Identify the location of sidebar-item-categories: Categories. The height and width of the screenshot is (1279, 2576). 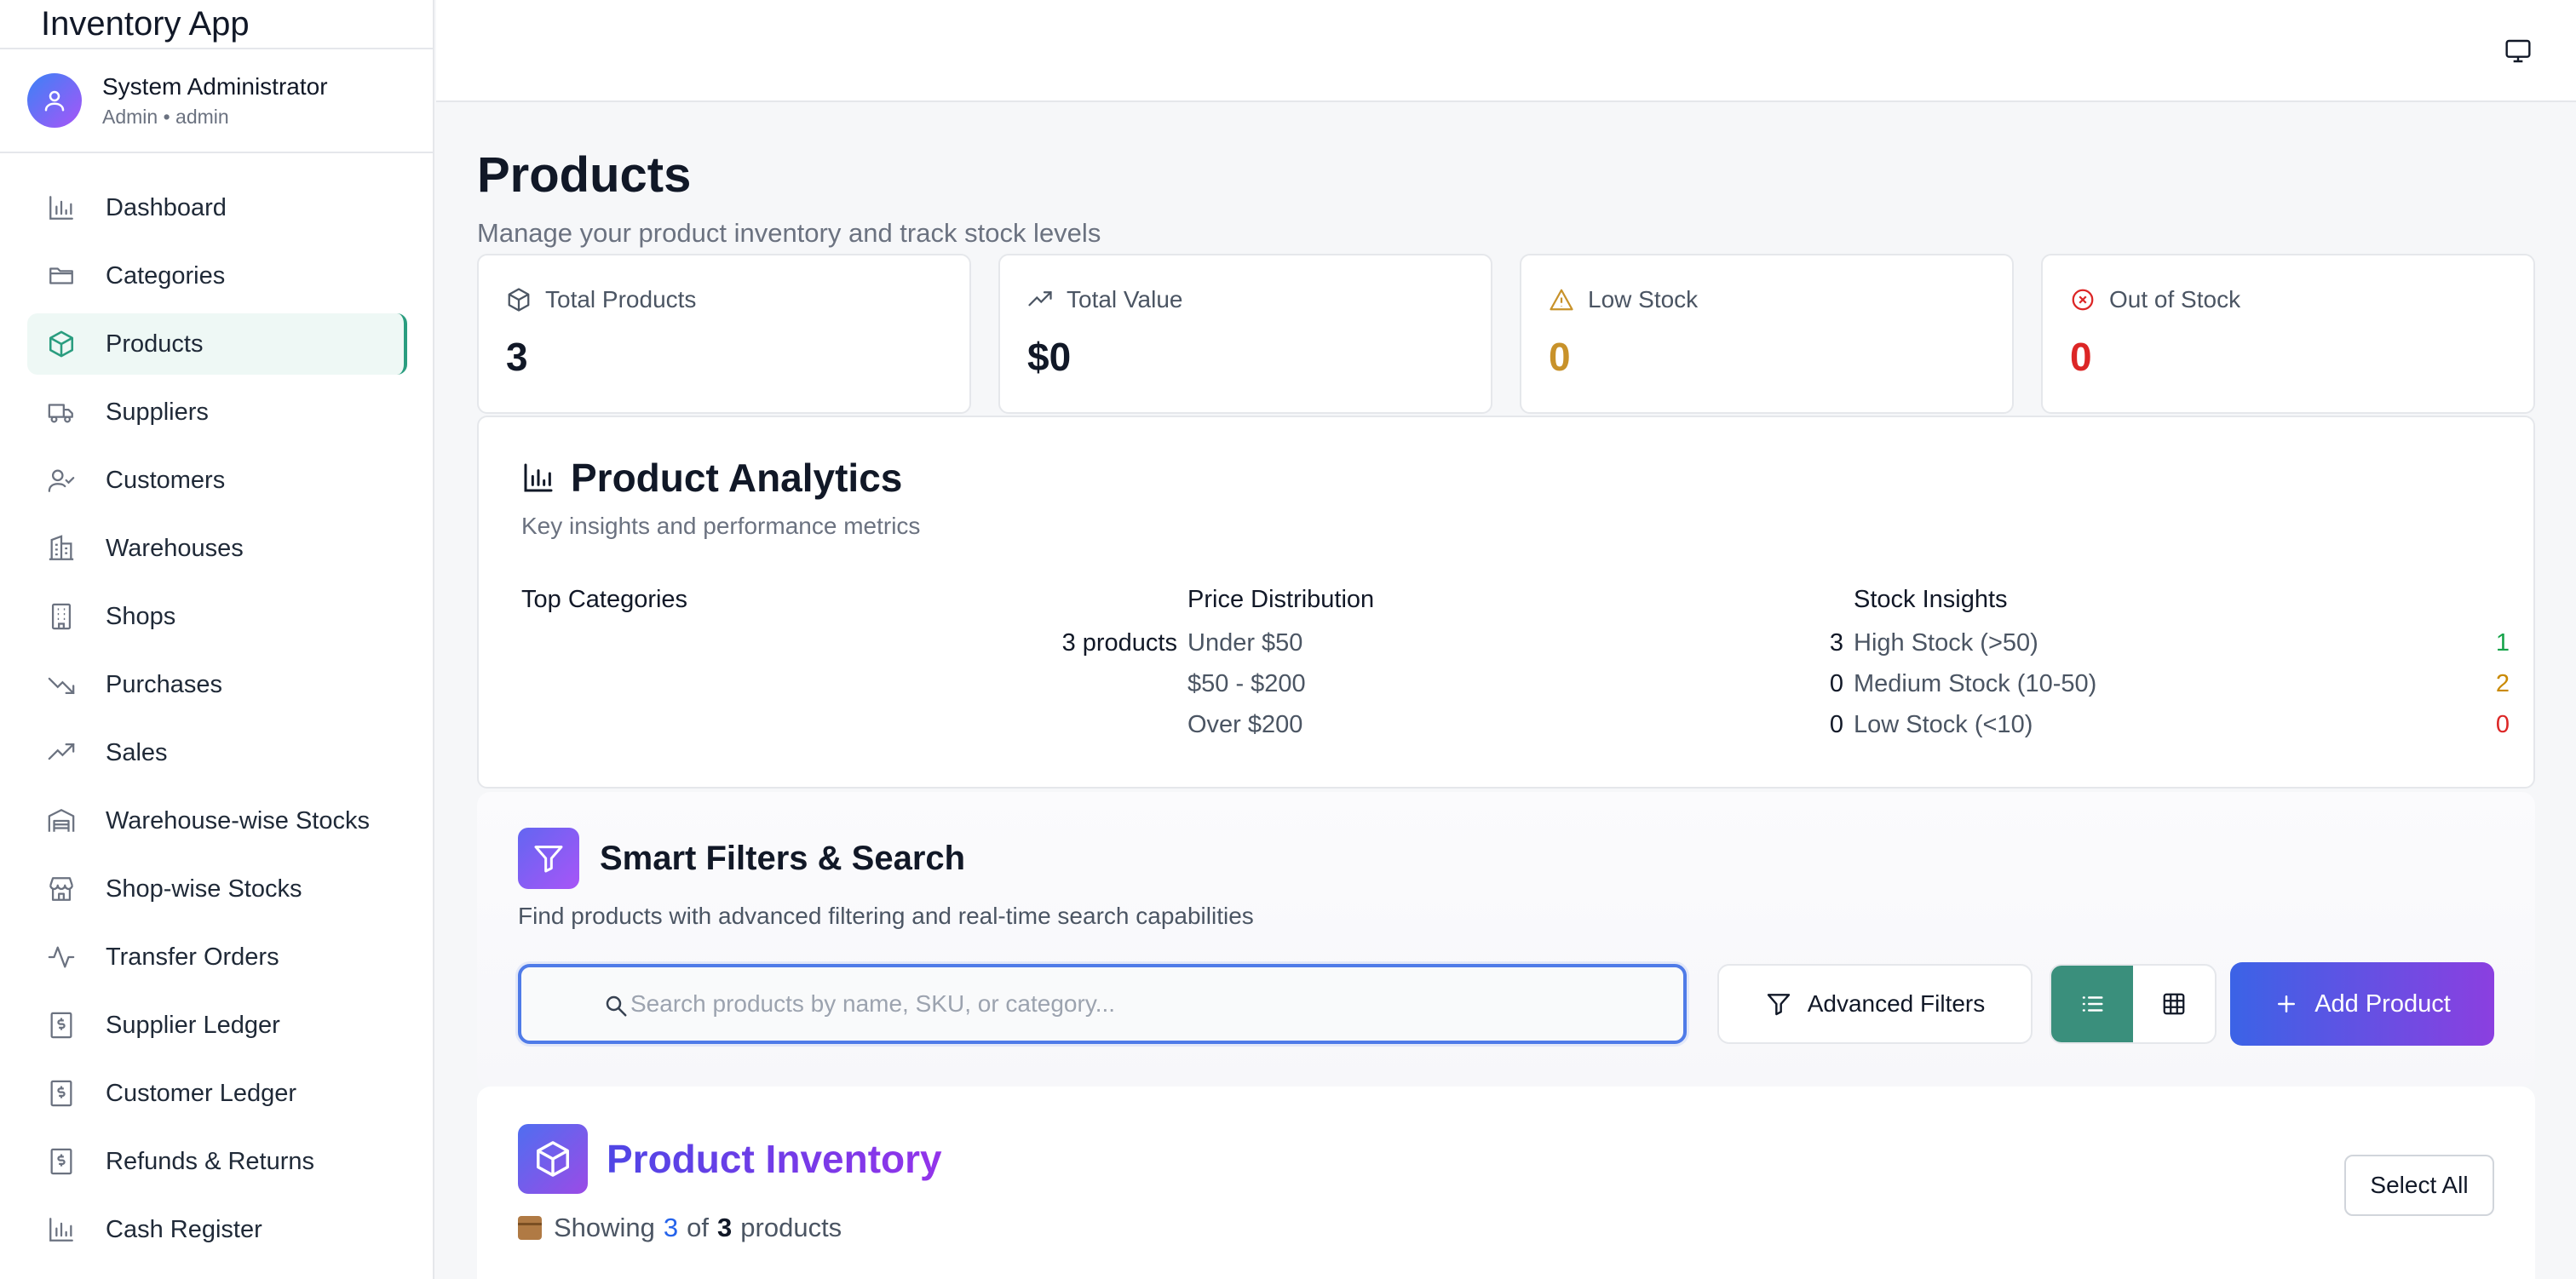
(217, 276).